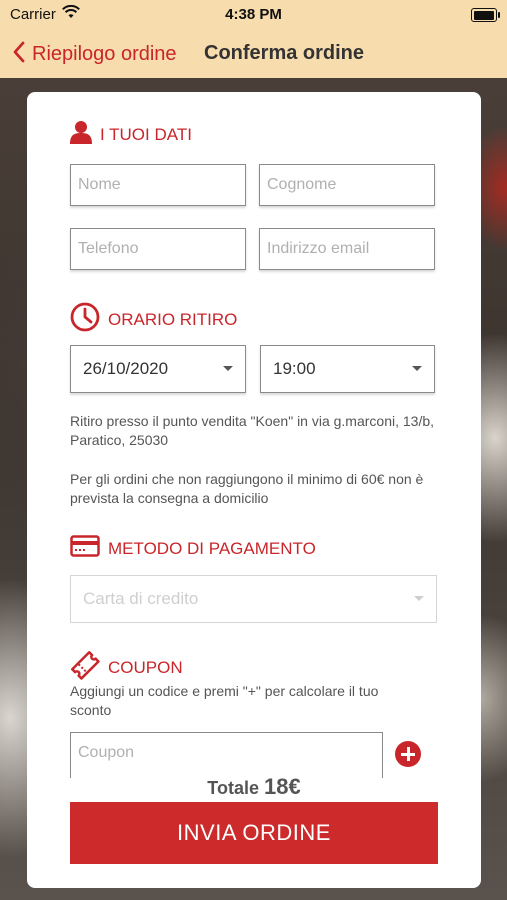 The image size is (507, 900). What do you see at coordinates (254, 833) in the screenshot?
I see `submit-order-button: INVIA ORDINE` at bounding box center [254, 833].